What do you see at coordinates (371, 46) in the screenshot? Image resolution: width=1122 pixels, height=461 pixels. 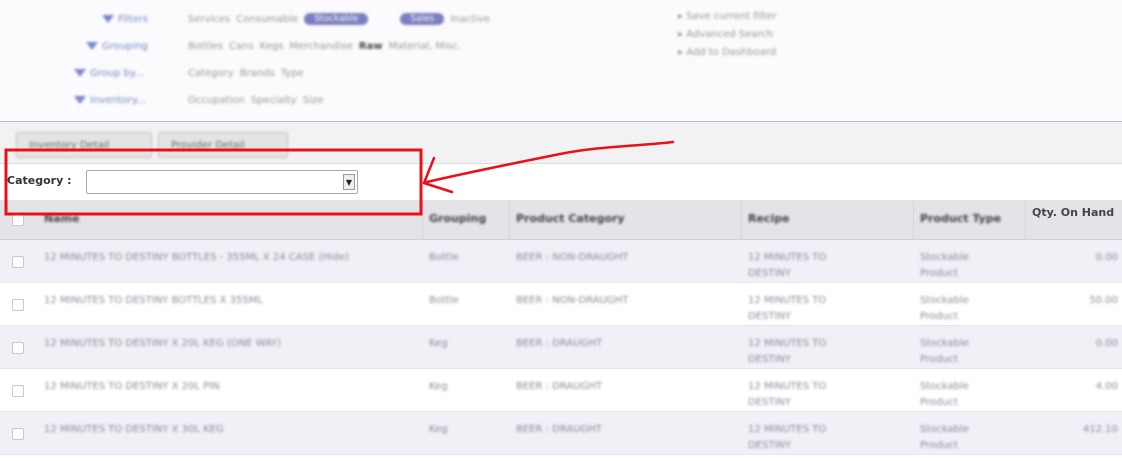 I see `filter-item: Raw` at bounding box center [371, 46].